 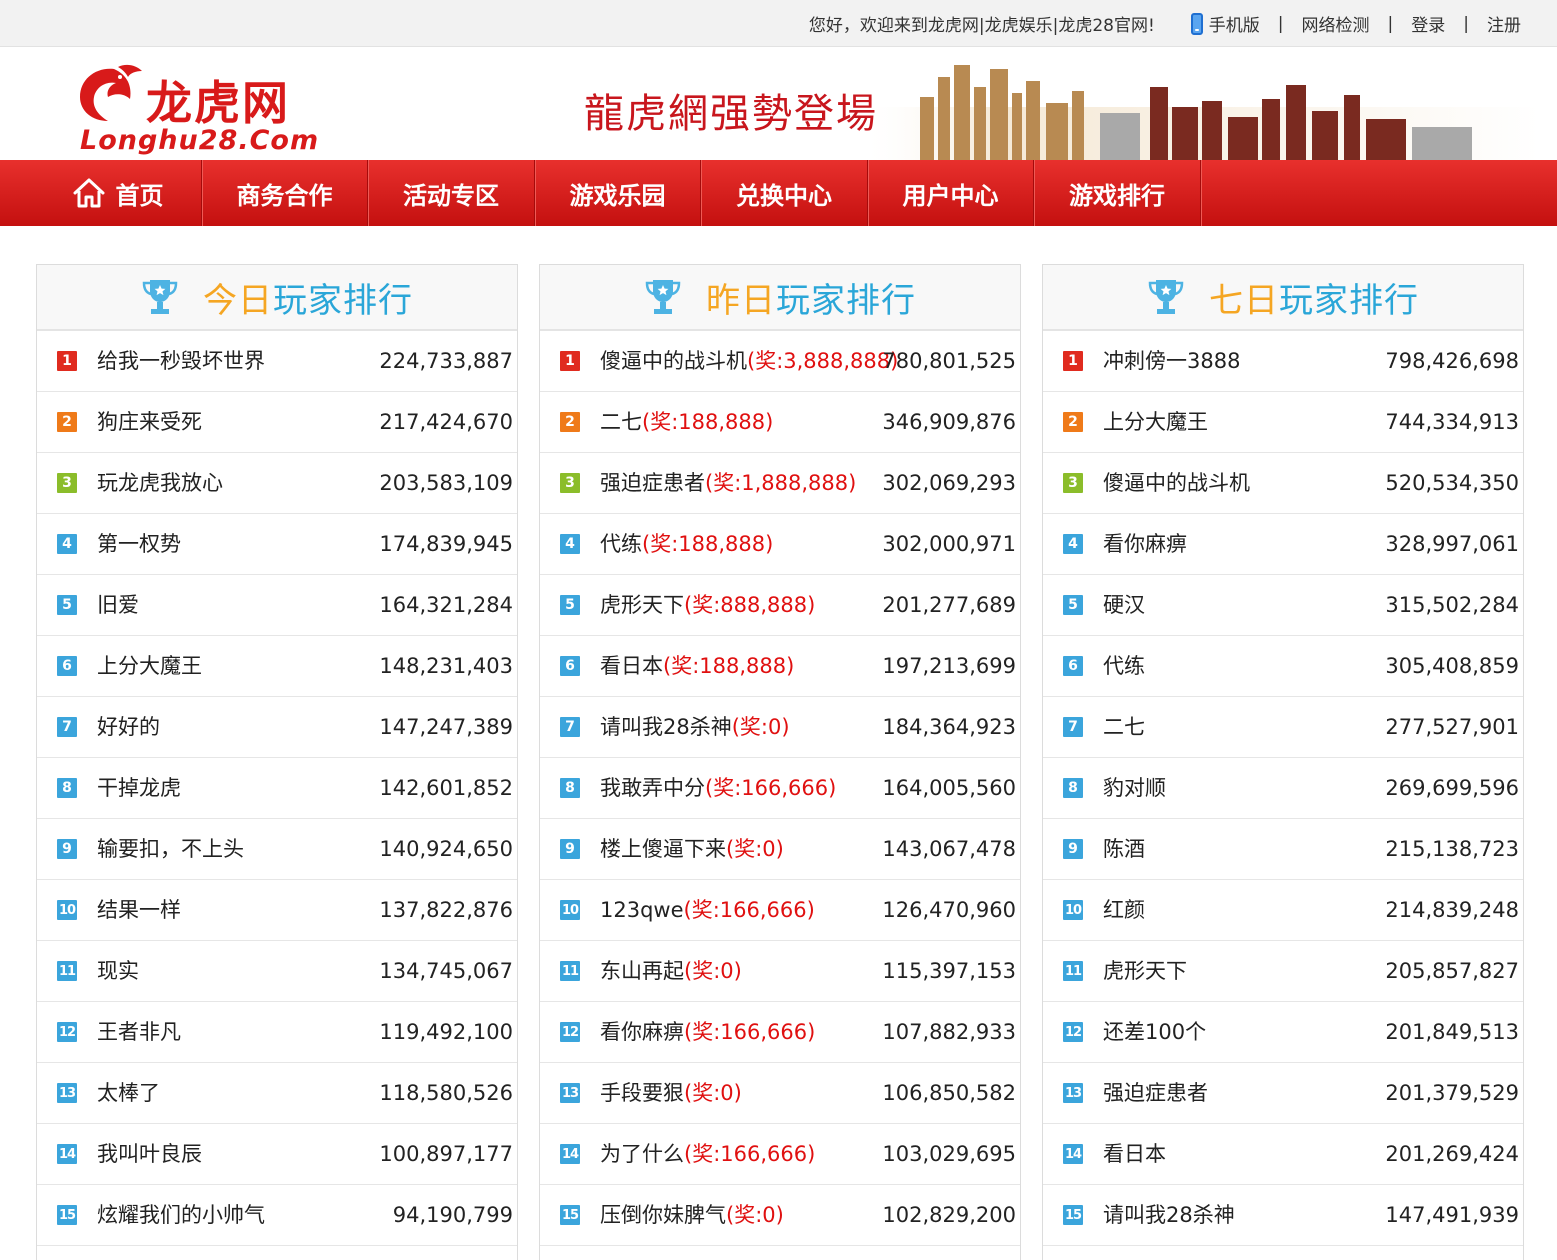 What do you see at coordinates (446, 422) in the screenshot?
I see `player-score: 217,424,670` at bounding box center [446, 422].